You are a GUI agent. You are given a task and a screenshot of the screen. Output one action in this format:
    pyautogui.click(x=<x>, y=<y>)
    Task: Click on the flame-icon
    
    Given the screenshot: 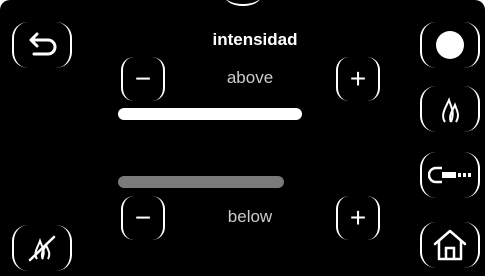 What is the action you would take?
    pyautogui.click(x=450, y=109)
    